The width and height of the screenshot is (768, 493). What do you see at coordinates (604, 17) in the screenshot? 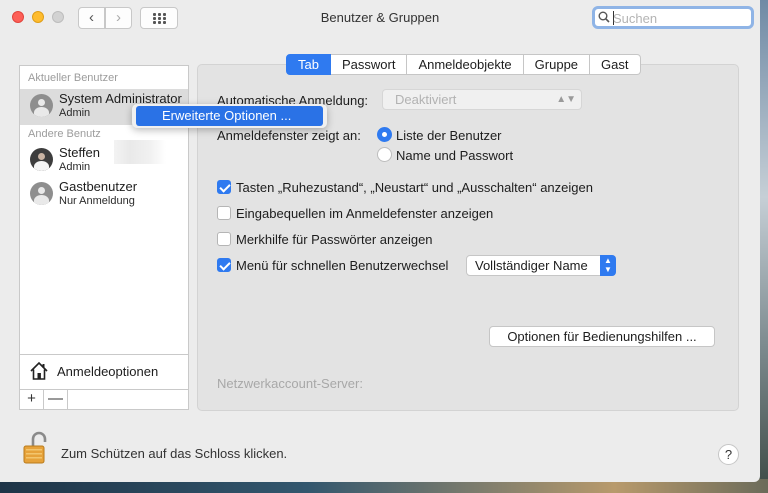
I see `search-icon` at bounding box center [604, 17].